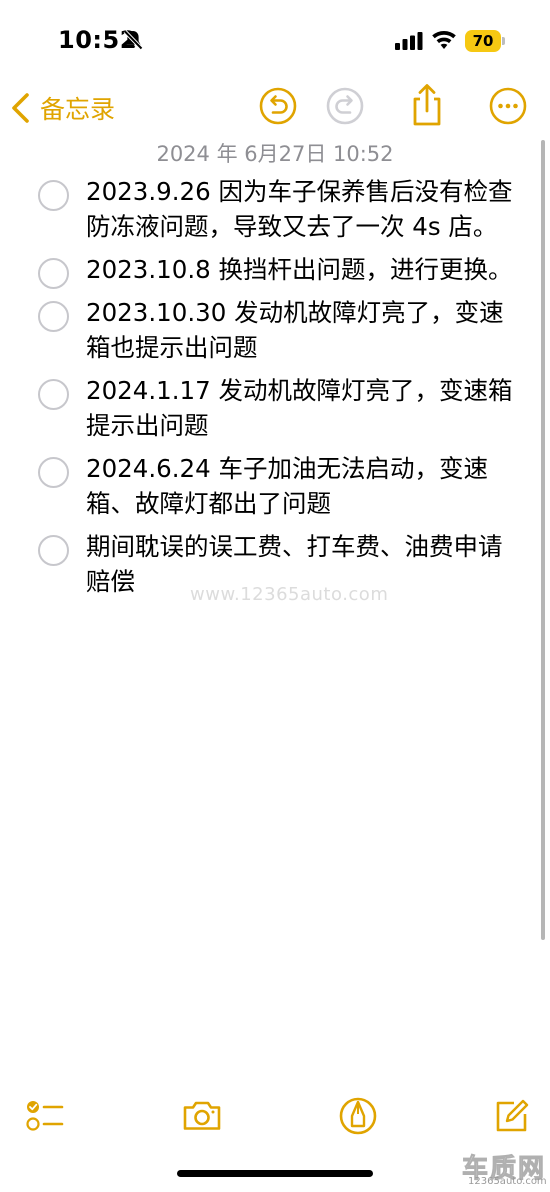  I want to click on logo-url: 12365auto.com, so click(507, 1181).